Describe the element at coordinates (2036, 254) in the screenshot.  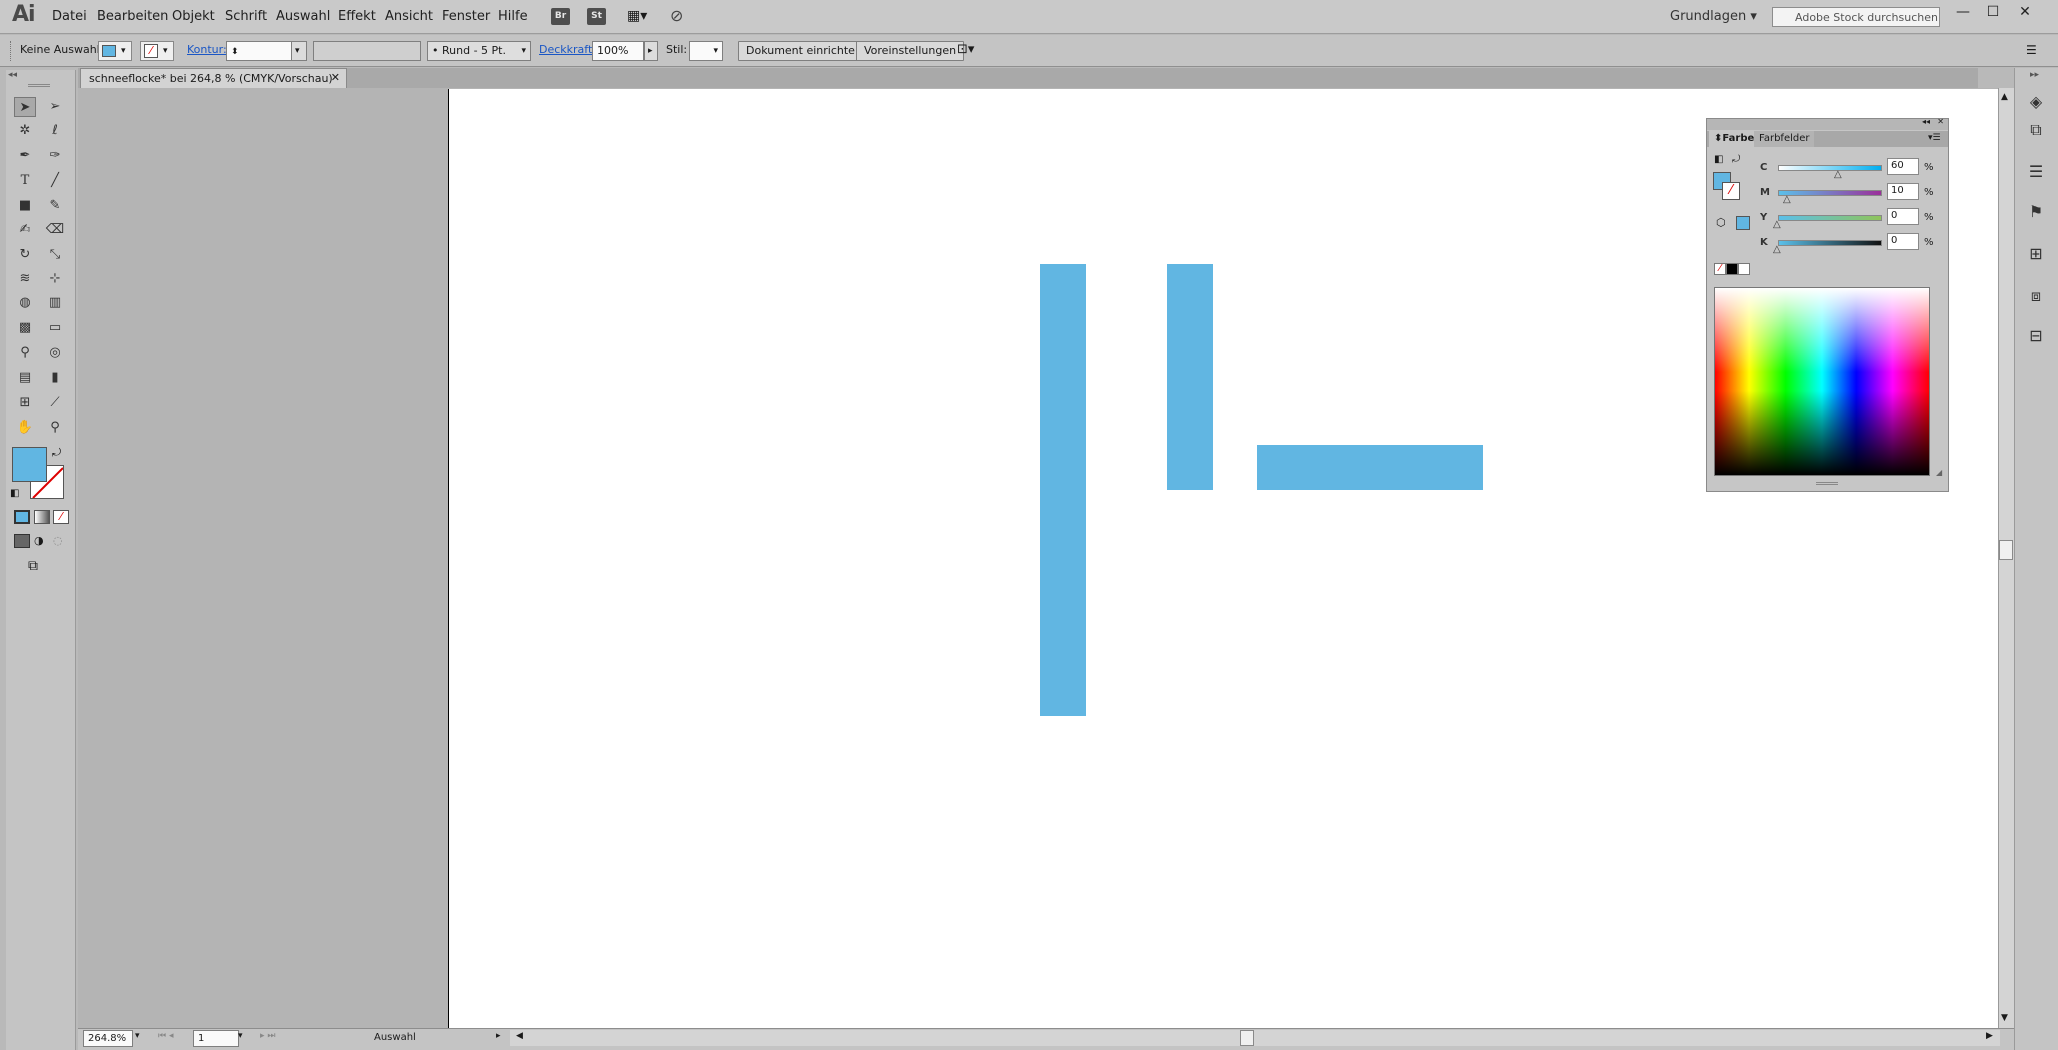
I see `transform-icon: ⊞` at that location.